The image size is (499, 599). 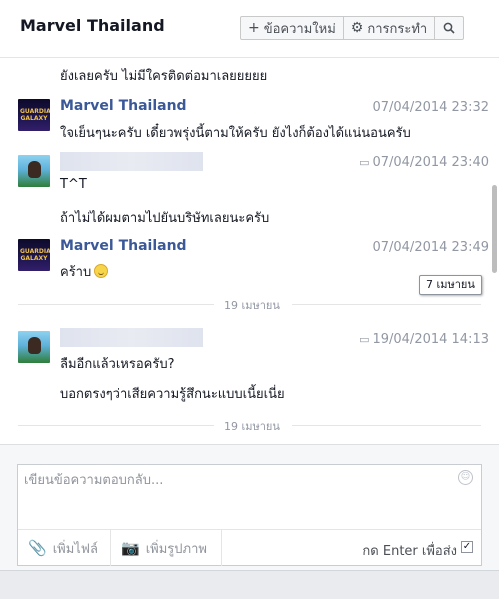 I want to click on scrollbar-thumb, so click(x=494, y=229).